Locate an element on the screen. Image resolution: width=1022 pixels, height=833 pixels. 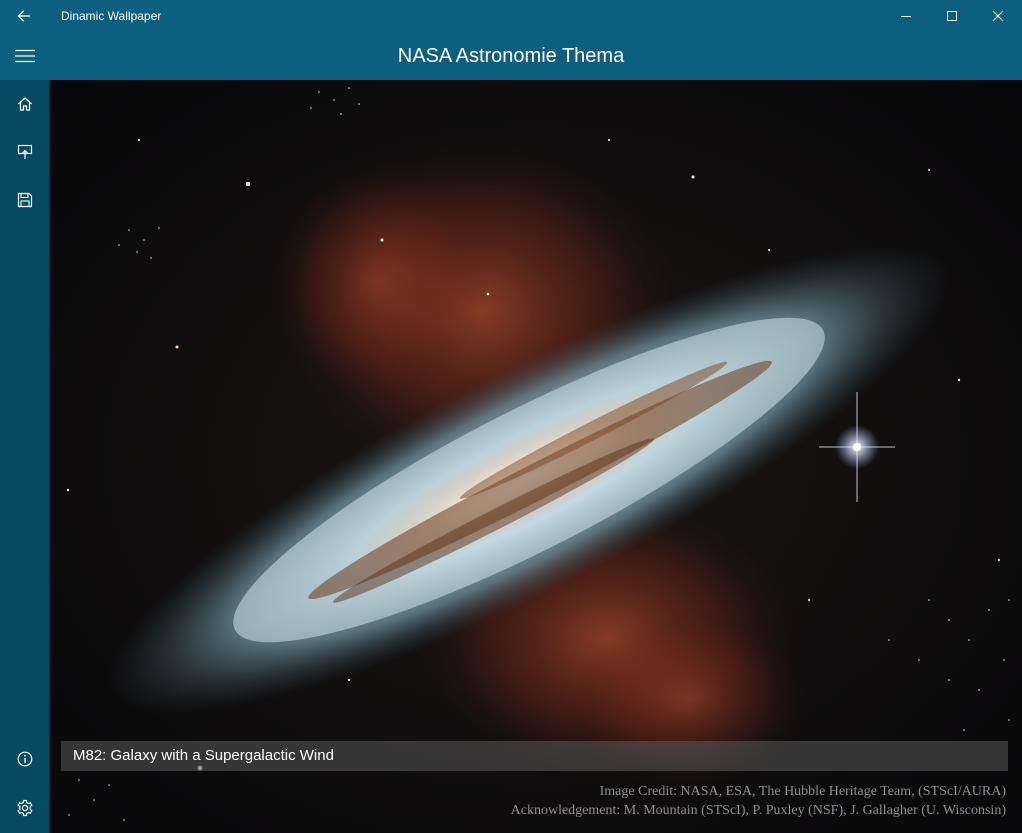
page-title: NASA Astronomie Thema is located at coordinates (511, 56).